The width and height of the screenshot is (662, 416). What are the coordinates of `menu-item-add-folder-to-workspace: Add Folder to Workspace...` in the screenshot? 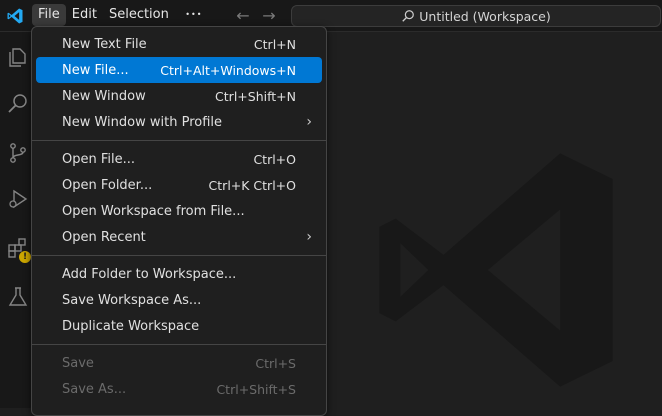 It's located at (179, 274).